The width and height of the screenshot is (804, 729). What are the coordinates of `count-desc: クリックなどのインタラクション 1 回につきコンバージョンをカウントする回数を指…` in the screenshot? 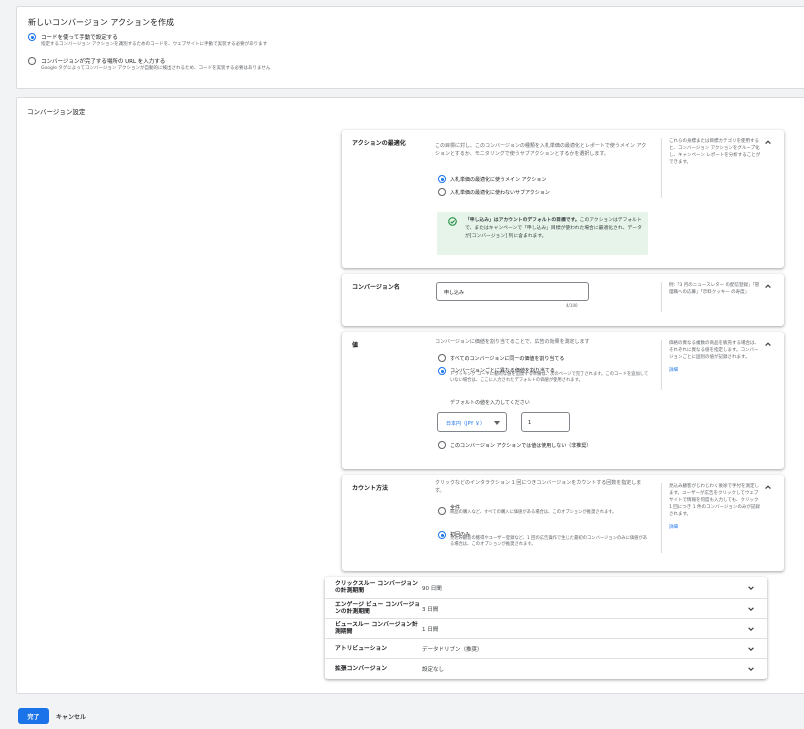 It's located at (538, 487).